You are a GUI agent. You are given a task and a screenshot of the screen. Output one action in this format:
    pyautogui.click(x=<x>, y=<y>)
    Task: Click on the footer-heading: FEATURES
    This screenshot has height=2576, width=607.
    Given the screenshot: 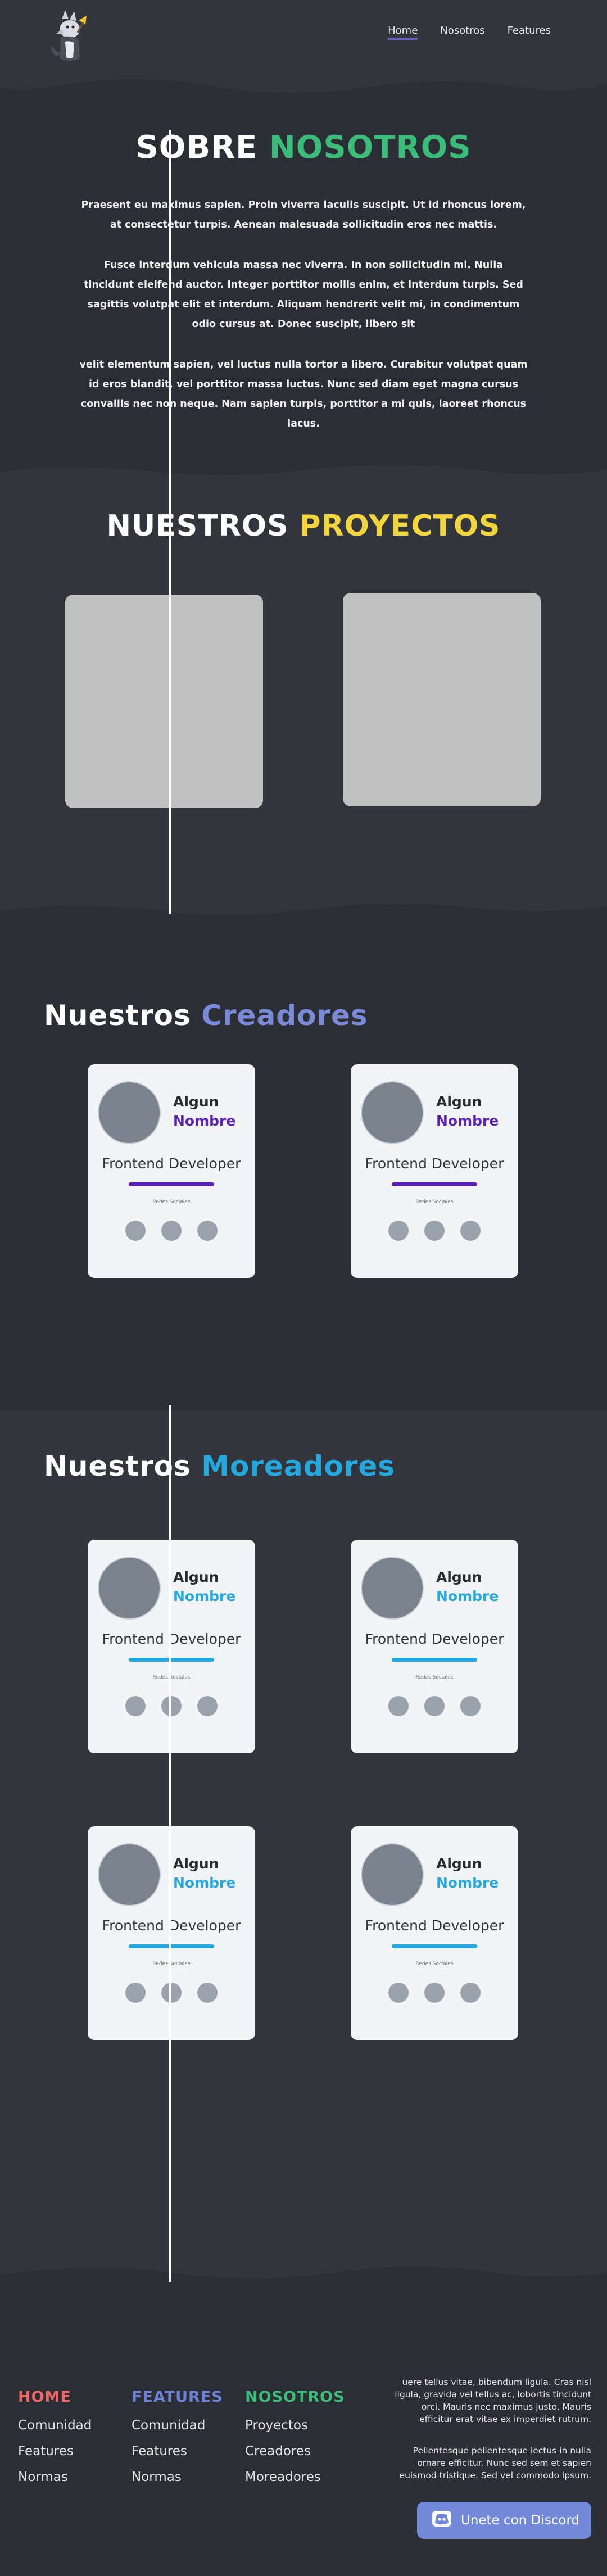 What is the action you would take?
    pyautogui.click(x=177, y=2397)
    